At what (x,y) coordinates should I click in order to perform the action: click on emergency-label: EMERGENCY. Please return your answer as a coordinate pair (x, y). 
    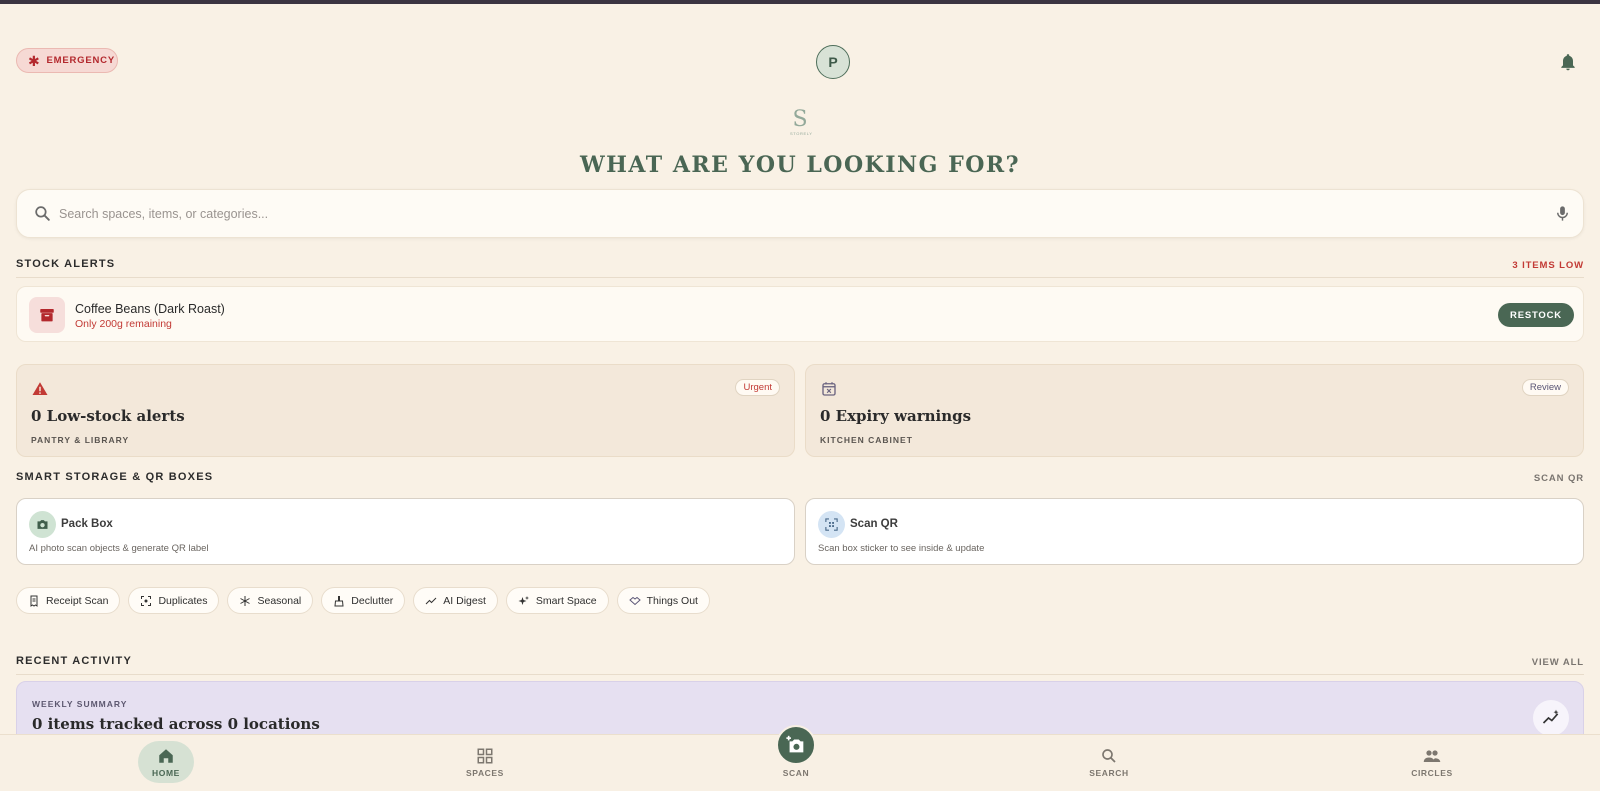
    Looking at the image, I should click on (80, 60).